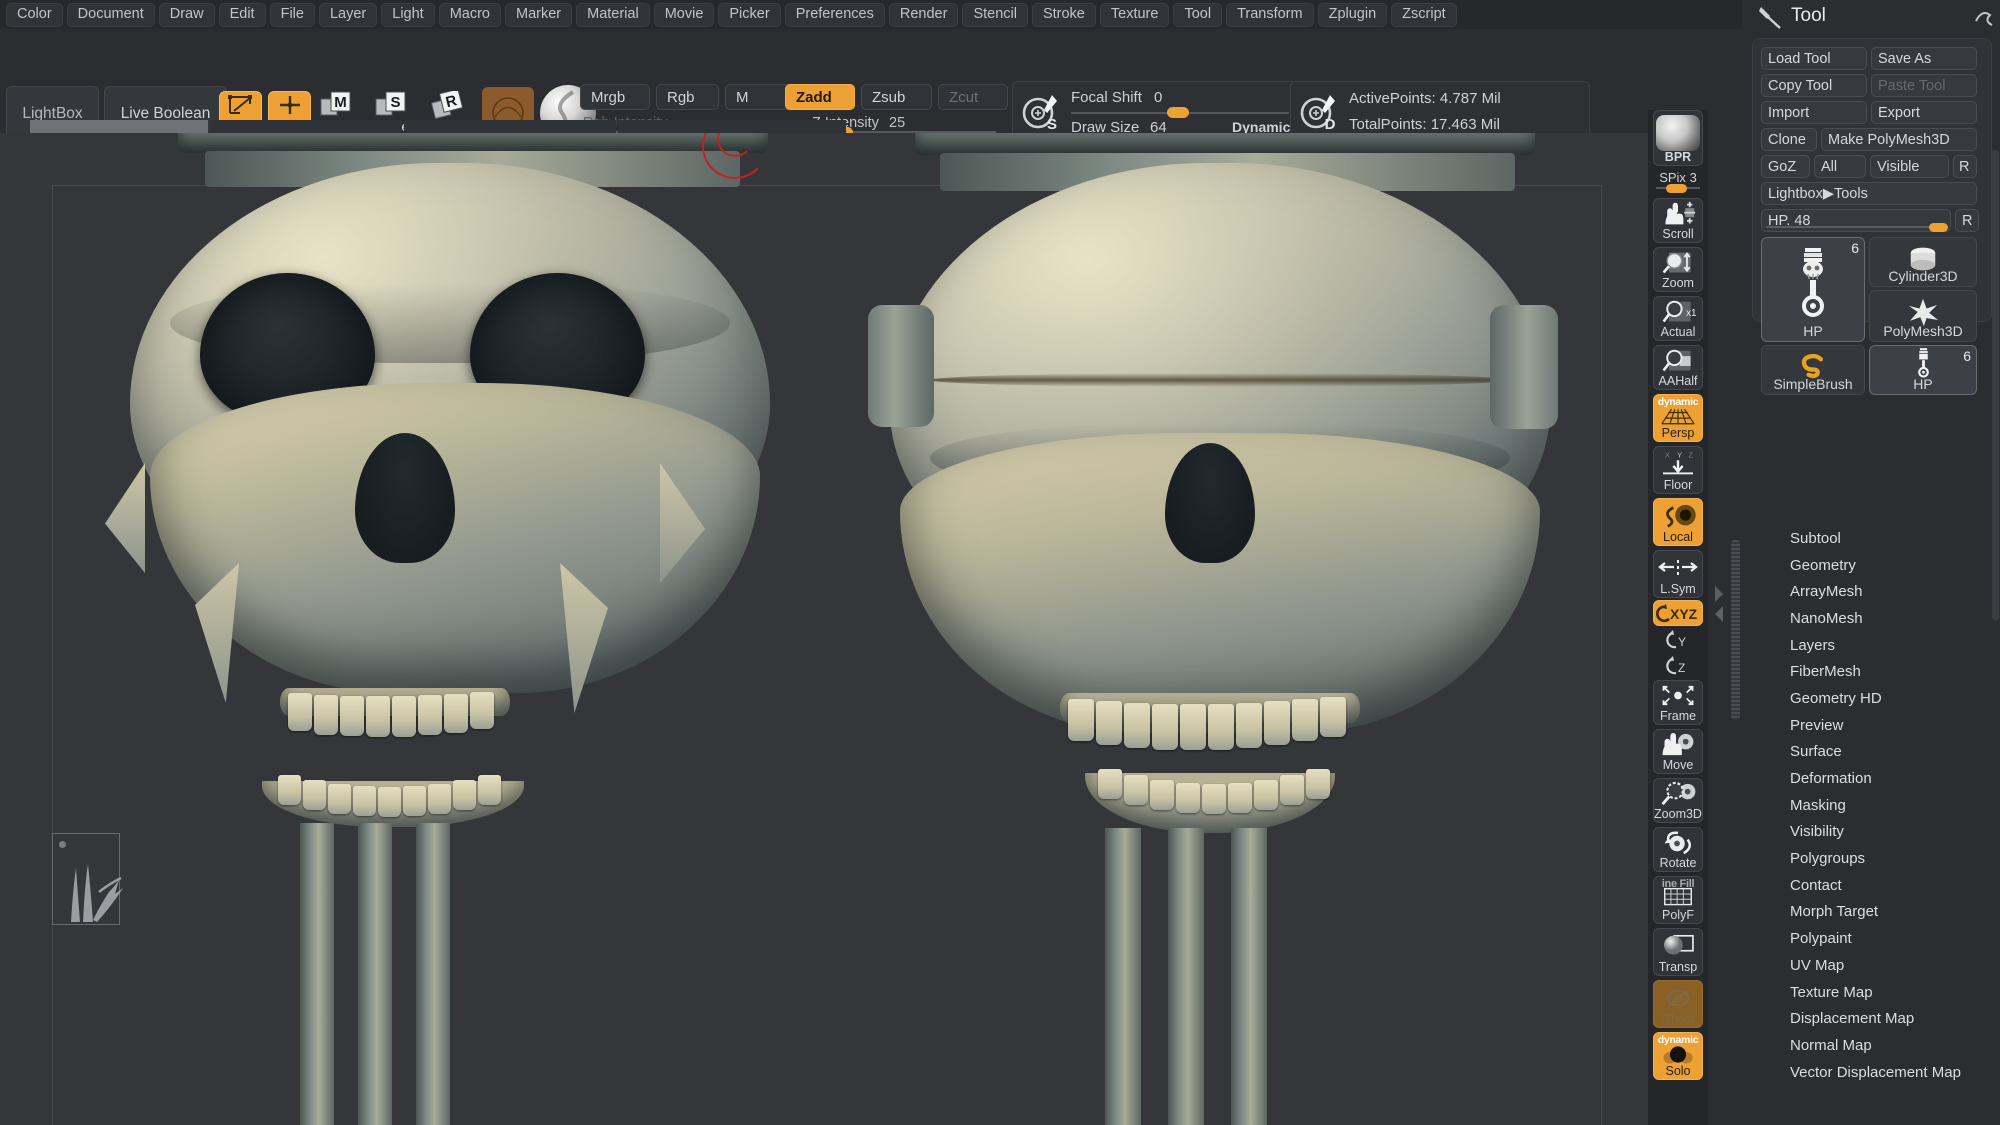 The width and height of the screenshot is (2000, 1125). What do you see at coordinates (1678, 751) in the screenshot?
I see `move3d-button: Move` at bounding box center [1678, 751].